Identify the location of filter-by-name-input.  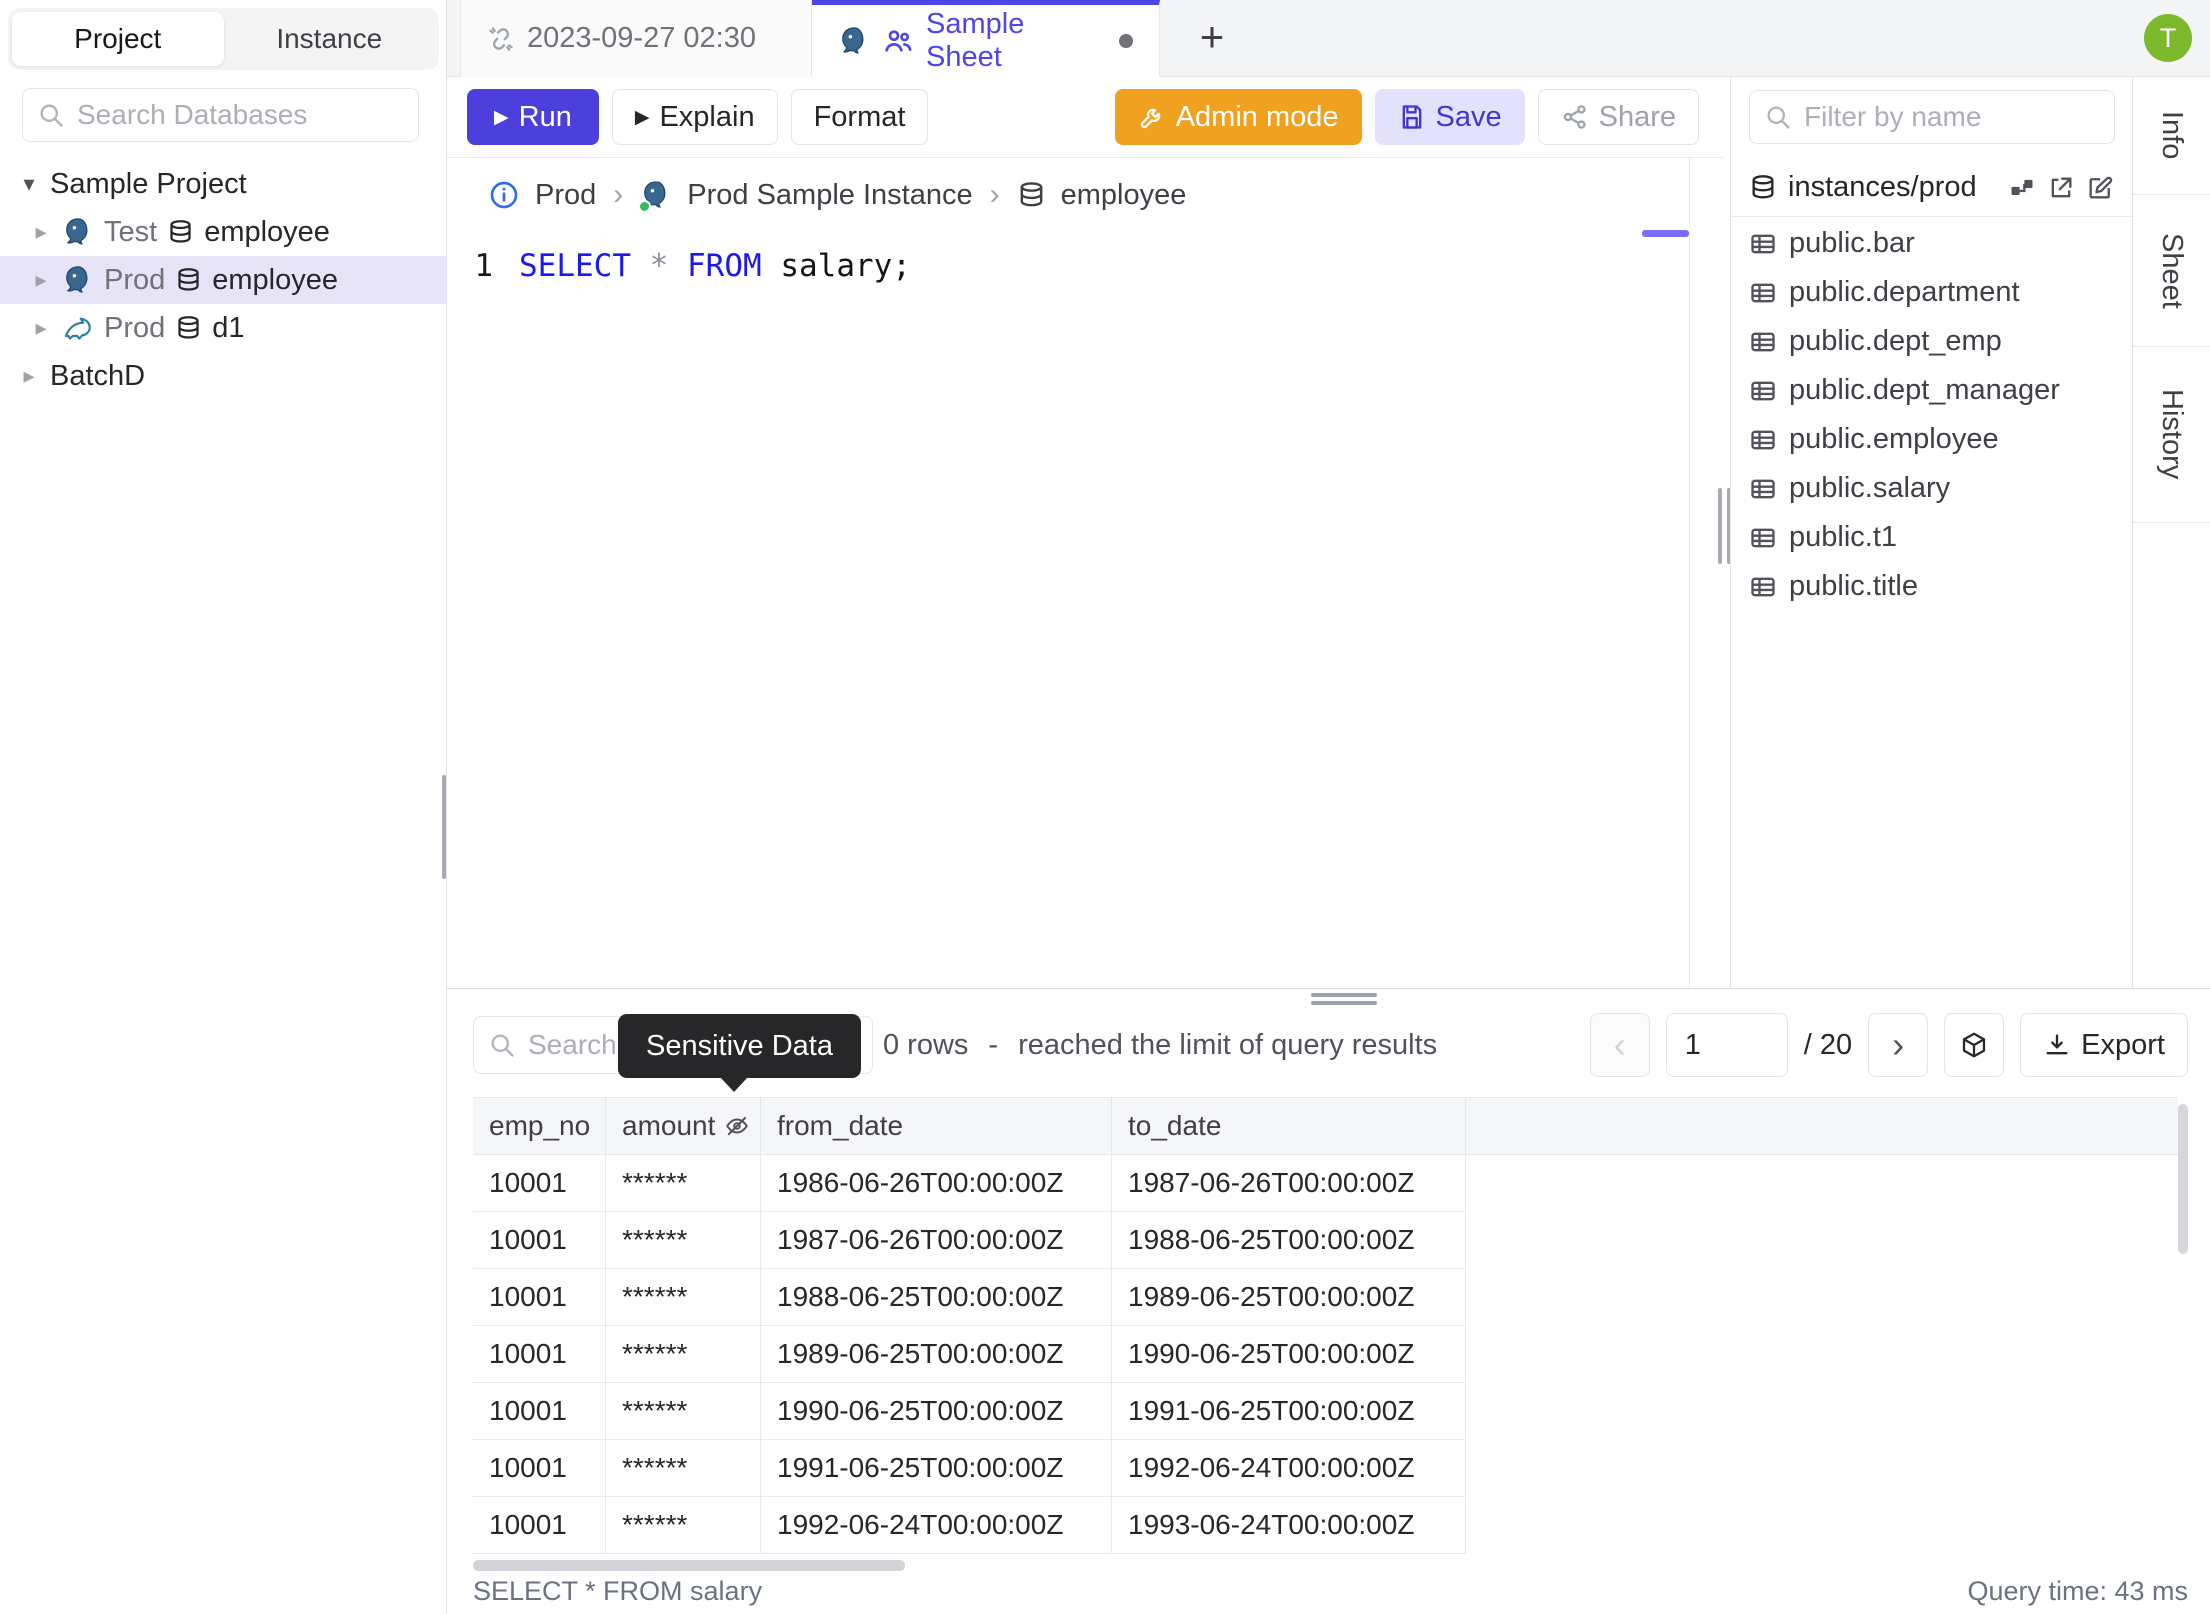
(1952, 117).